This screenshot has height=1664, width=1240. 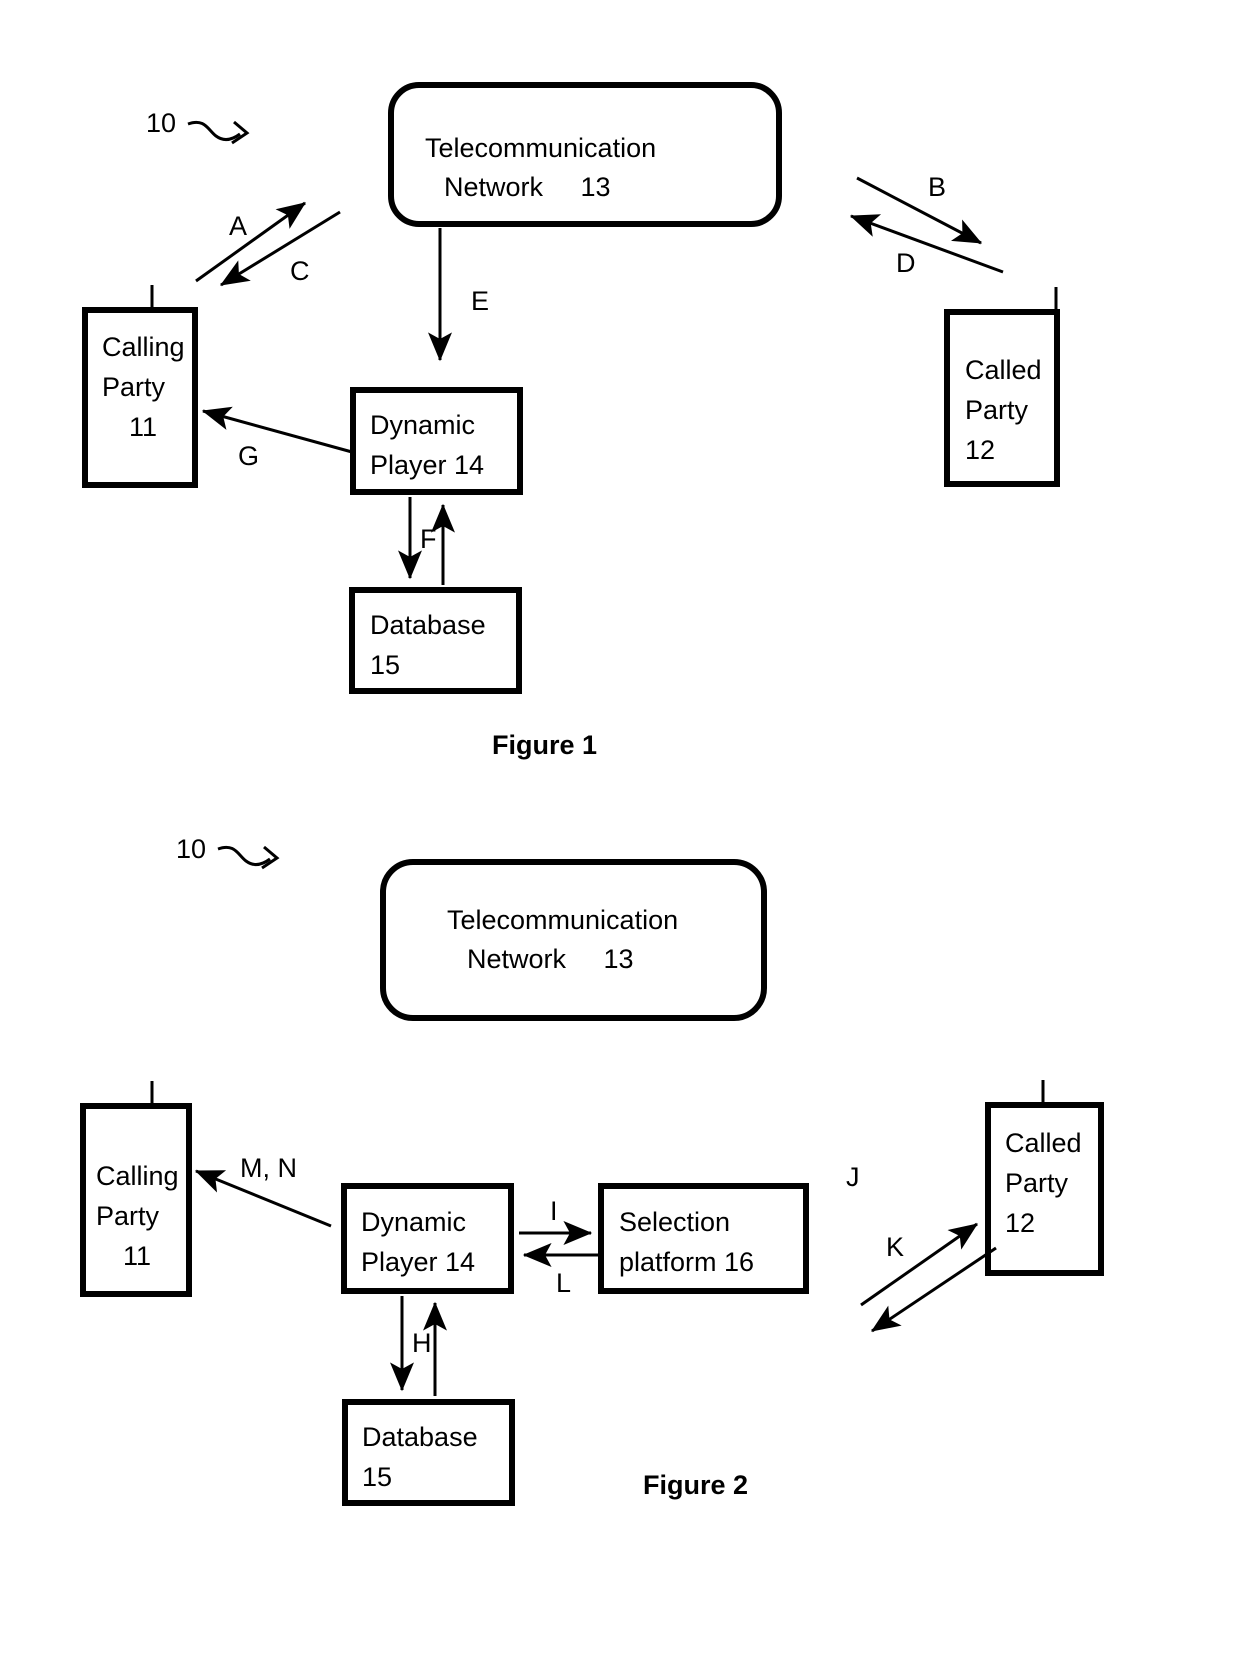 What do you see at coordinates (554, 1211) in the screenshot?
I see `edge-label-i-fig2: I` at bounding box center [554, 1211].